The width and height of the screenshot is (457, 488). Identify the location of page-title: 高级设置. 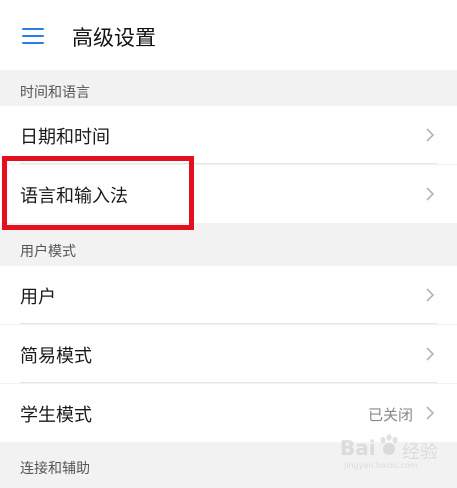
(114, 38).